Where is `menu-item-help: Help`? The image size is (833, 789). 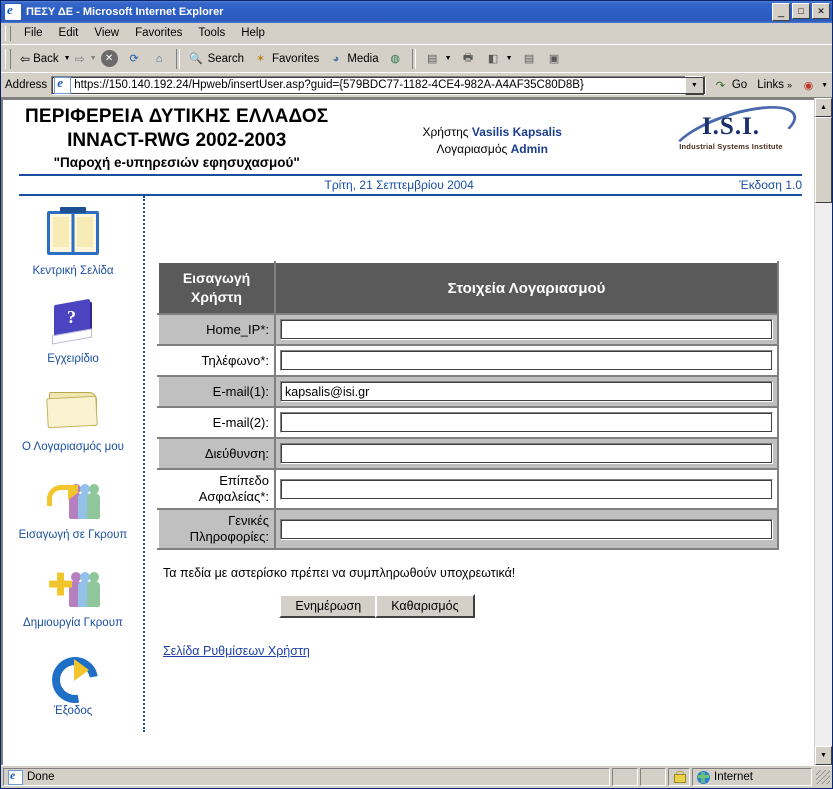
menu-item-help: Help is located at coordinates (253, 33).